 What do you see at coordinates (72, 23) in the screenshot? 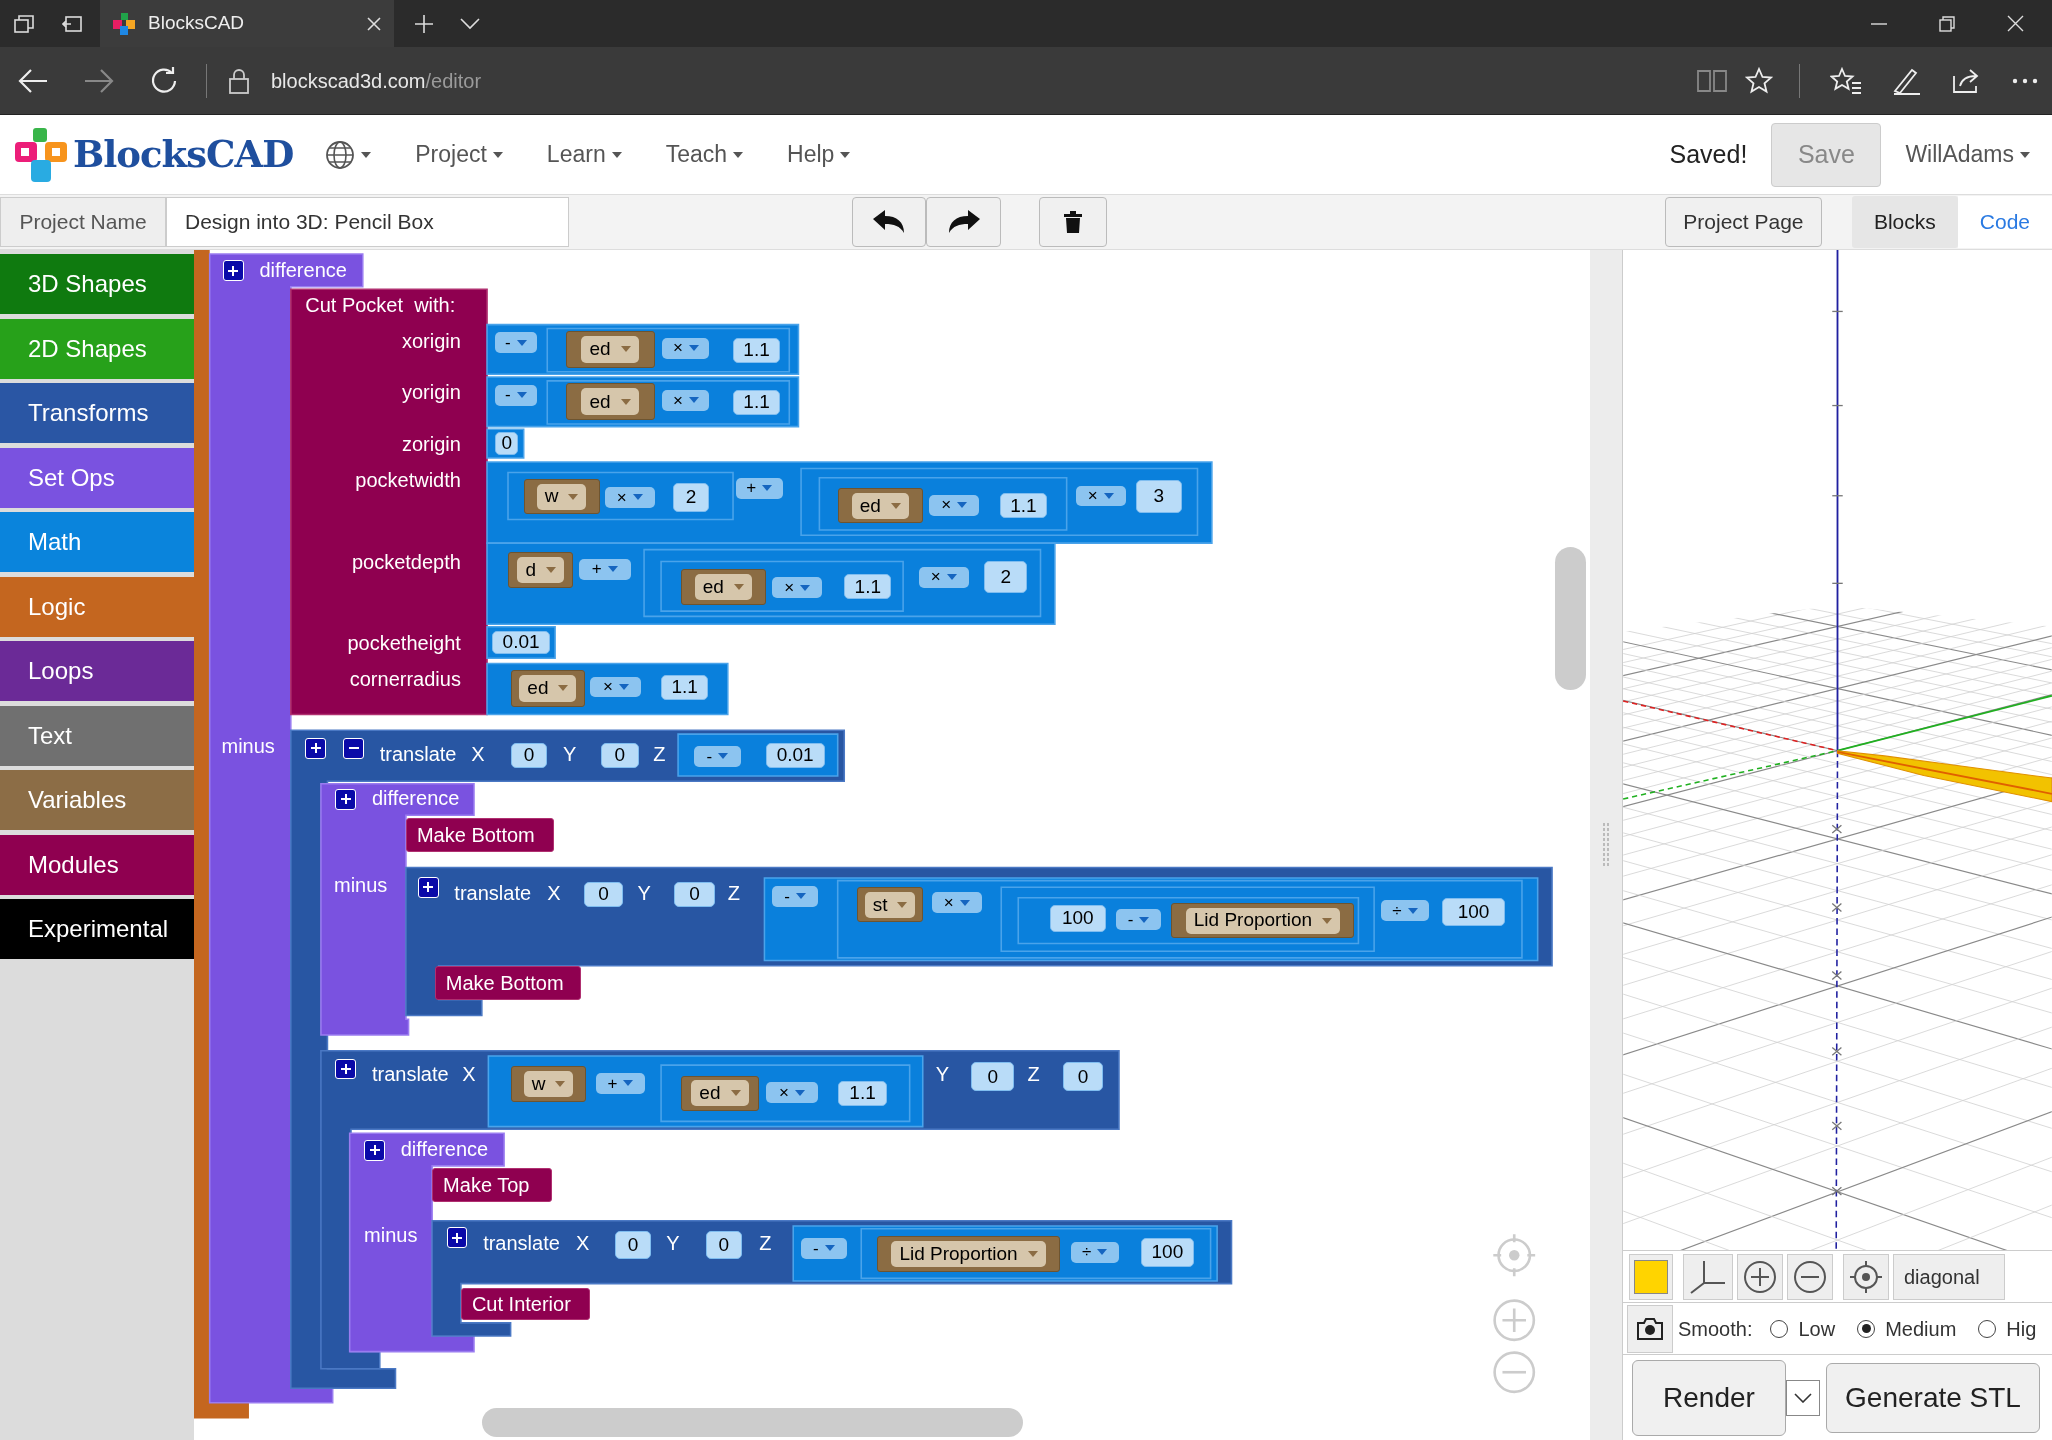
I see `back-tabs-icon` at bounding box center [72, 23].